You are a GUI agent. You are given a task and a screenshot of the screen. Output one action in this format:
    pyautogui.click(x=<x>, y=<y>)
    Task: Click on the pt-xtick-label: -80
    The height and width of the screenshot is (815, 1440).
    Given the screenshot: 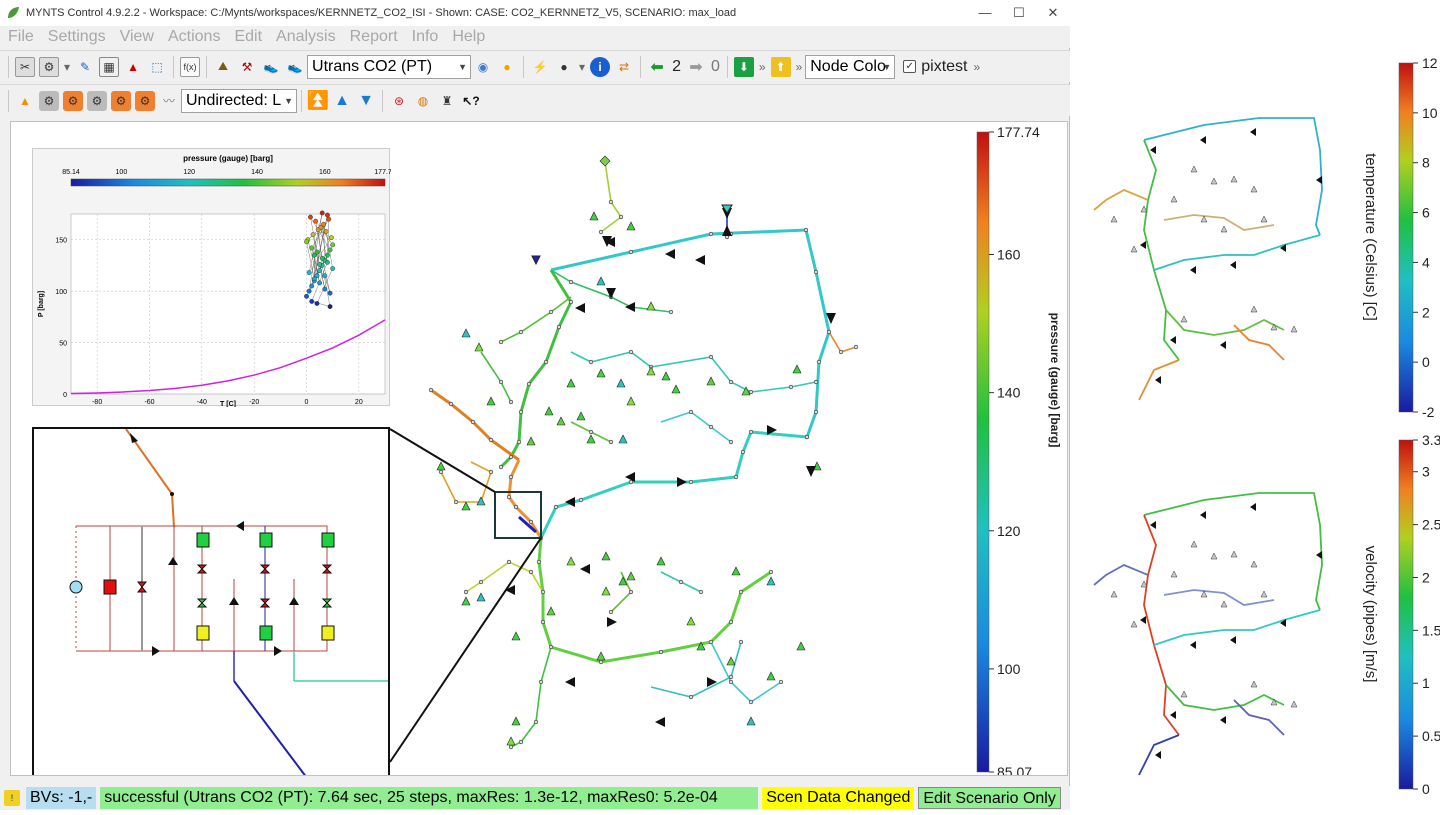 What is the action you would take?
    pyautogui.click(x=97, y=402)
    